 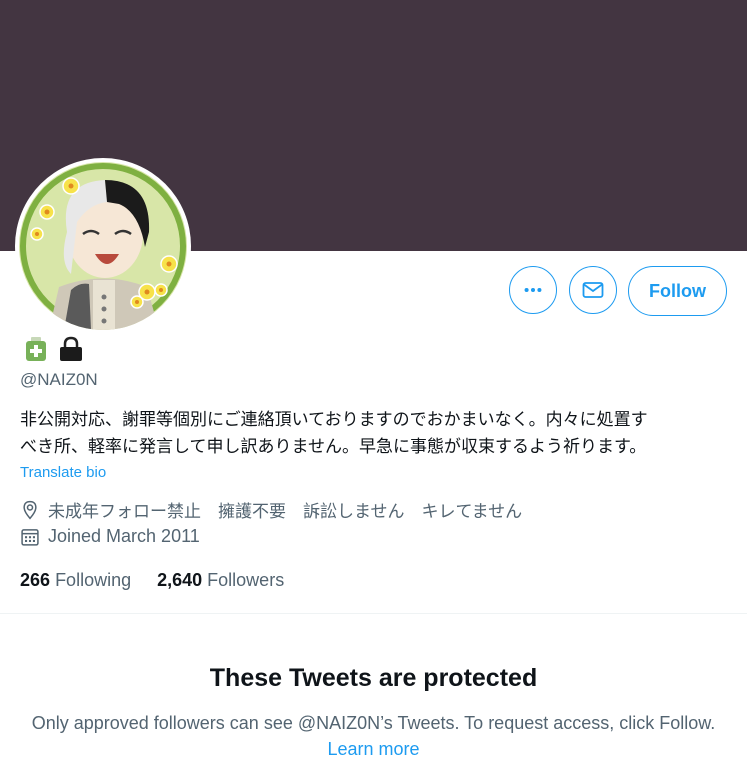 I want to click on location-pin-icon, so click(x=30, y=509).